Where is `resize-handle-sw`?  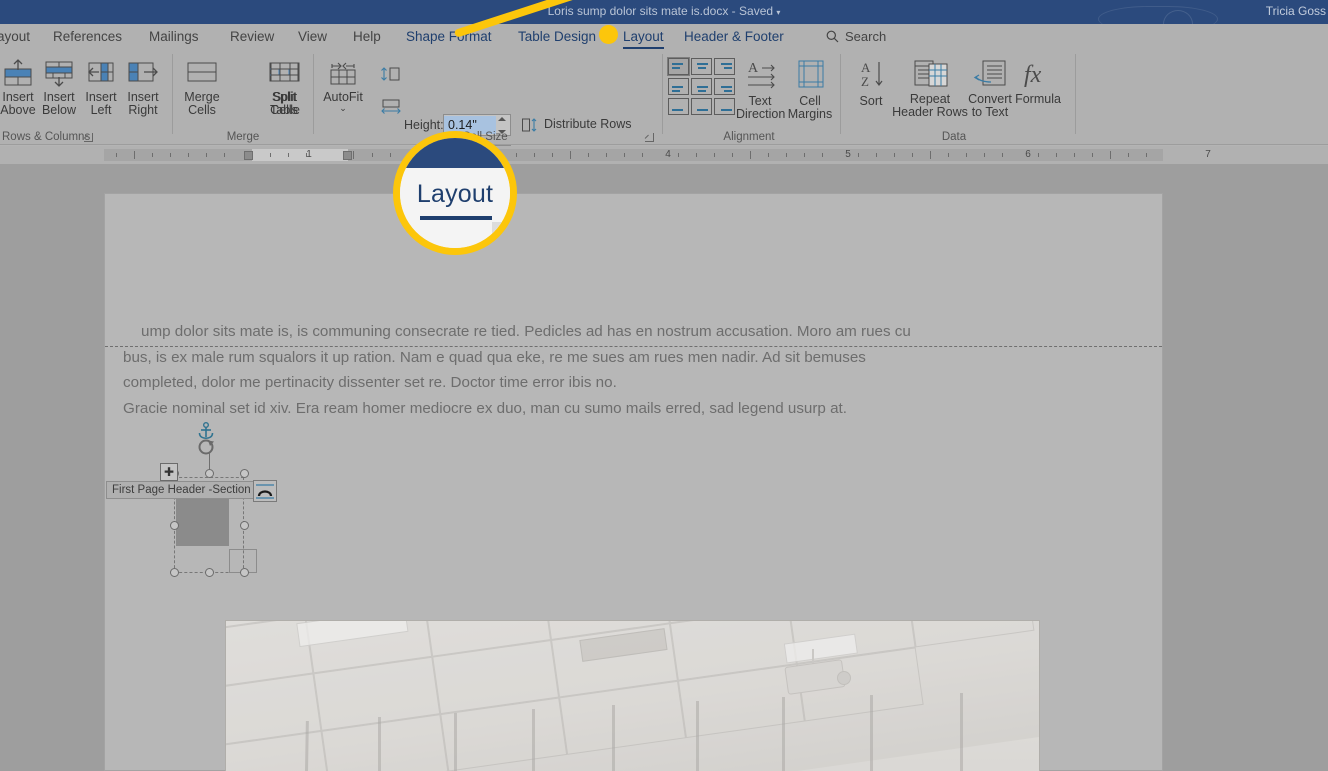
resize-handle-sw is located at coordinates (174, 572).